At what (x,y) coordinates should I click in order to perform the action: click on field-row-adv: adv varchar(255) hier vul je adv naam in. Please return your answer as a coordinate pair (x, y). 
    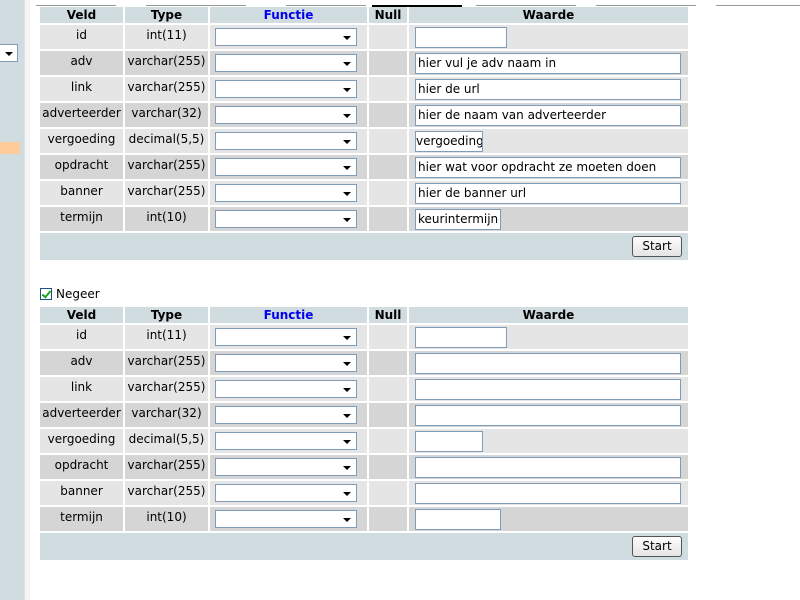
    Looking at the image, I should click on (364, 63).